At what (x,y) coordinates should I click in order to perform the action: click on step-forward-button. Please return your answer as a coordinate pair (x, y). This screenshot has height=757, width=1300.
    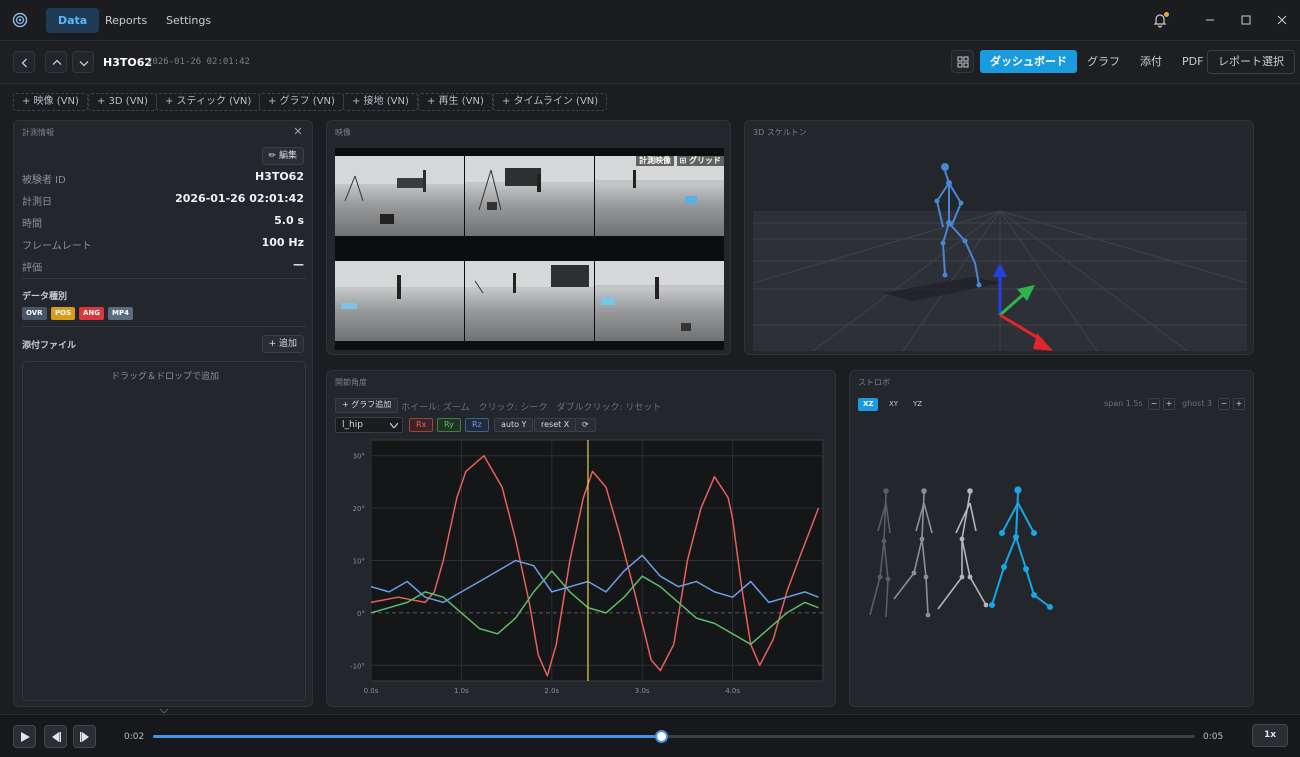
    Looking at the image, I should click on (84, 736).